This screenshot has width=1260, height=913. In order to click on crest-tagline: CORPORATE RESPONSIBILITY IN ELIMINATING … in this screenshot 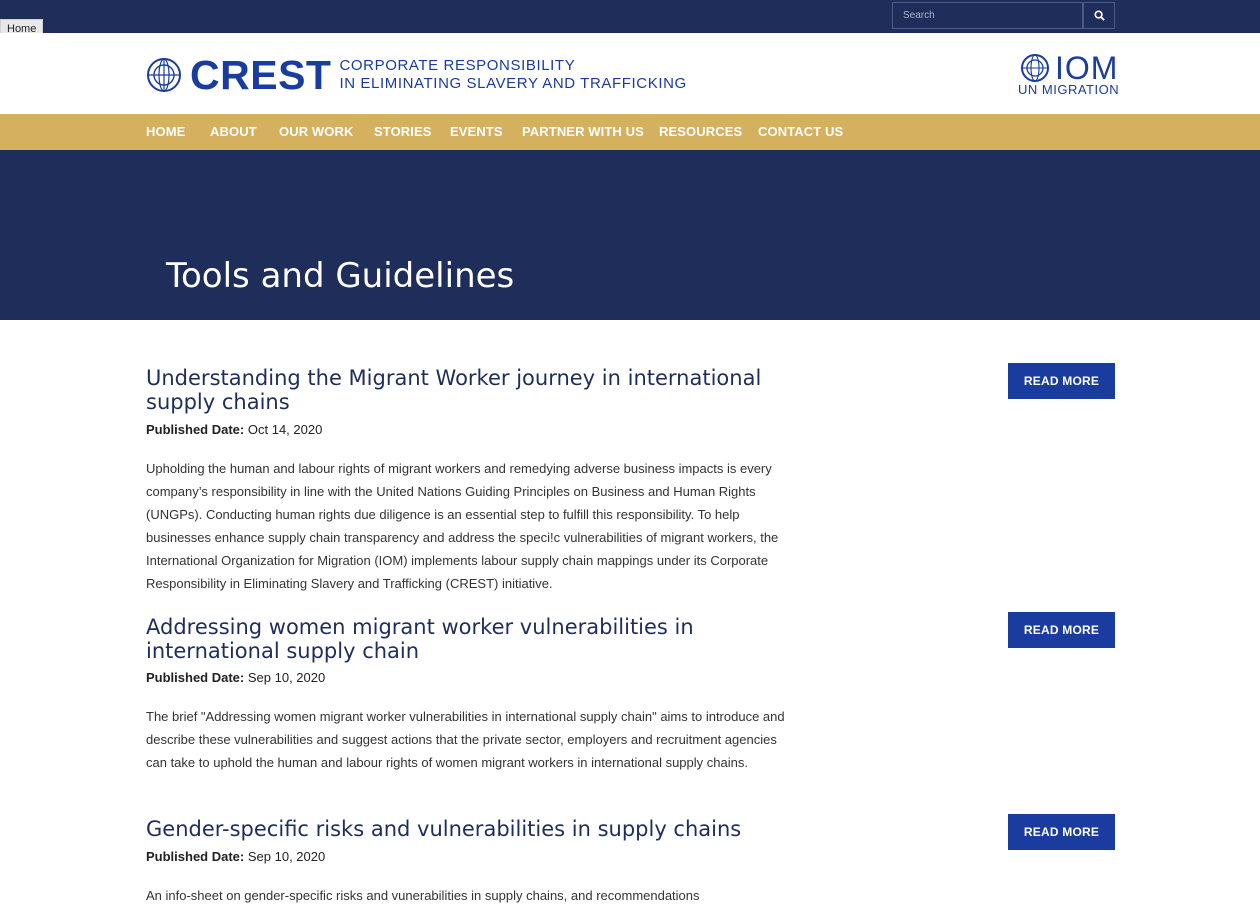, I will do `click(512, 75)`.